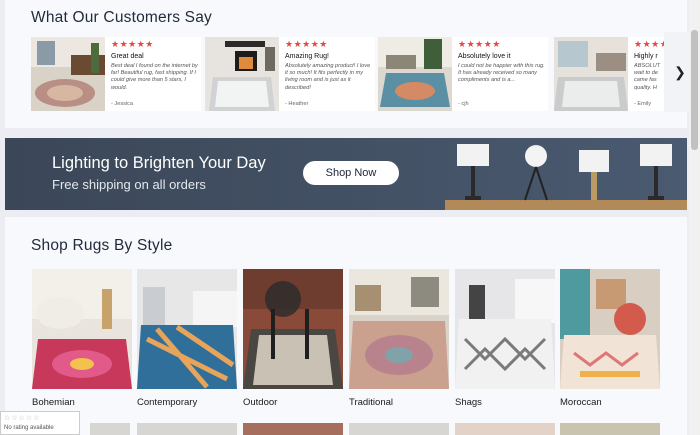 This screenshot has height=435, width=700. What do you see at coordinates (581, 402) in the screenshot?
I see `style-label: Moroccan` at bounding box center [581, 402].